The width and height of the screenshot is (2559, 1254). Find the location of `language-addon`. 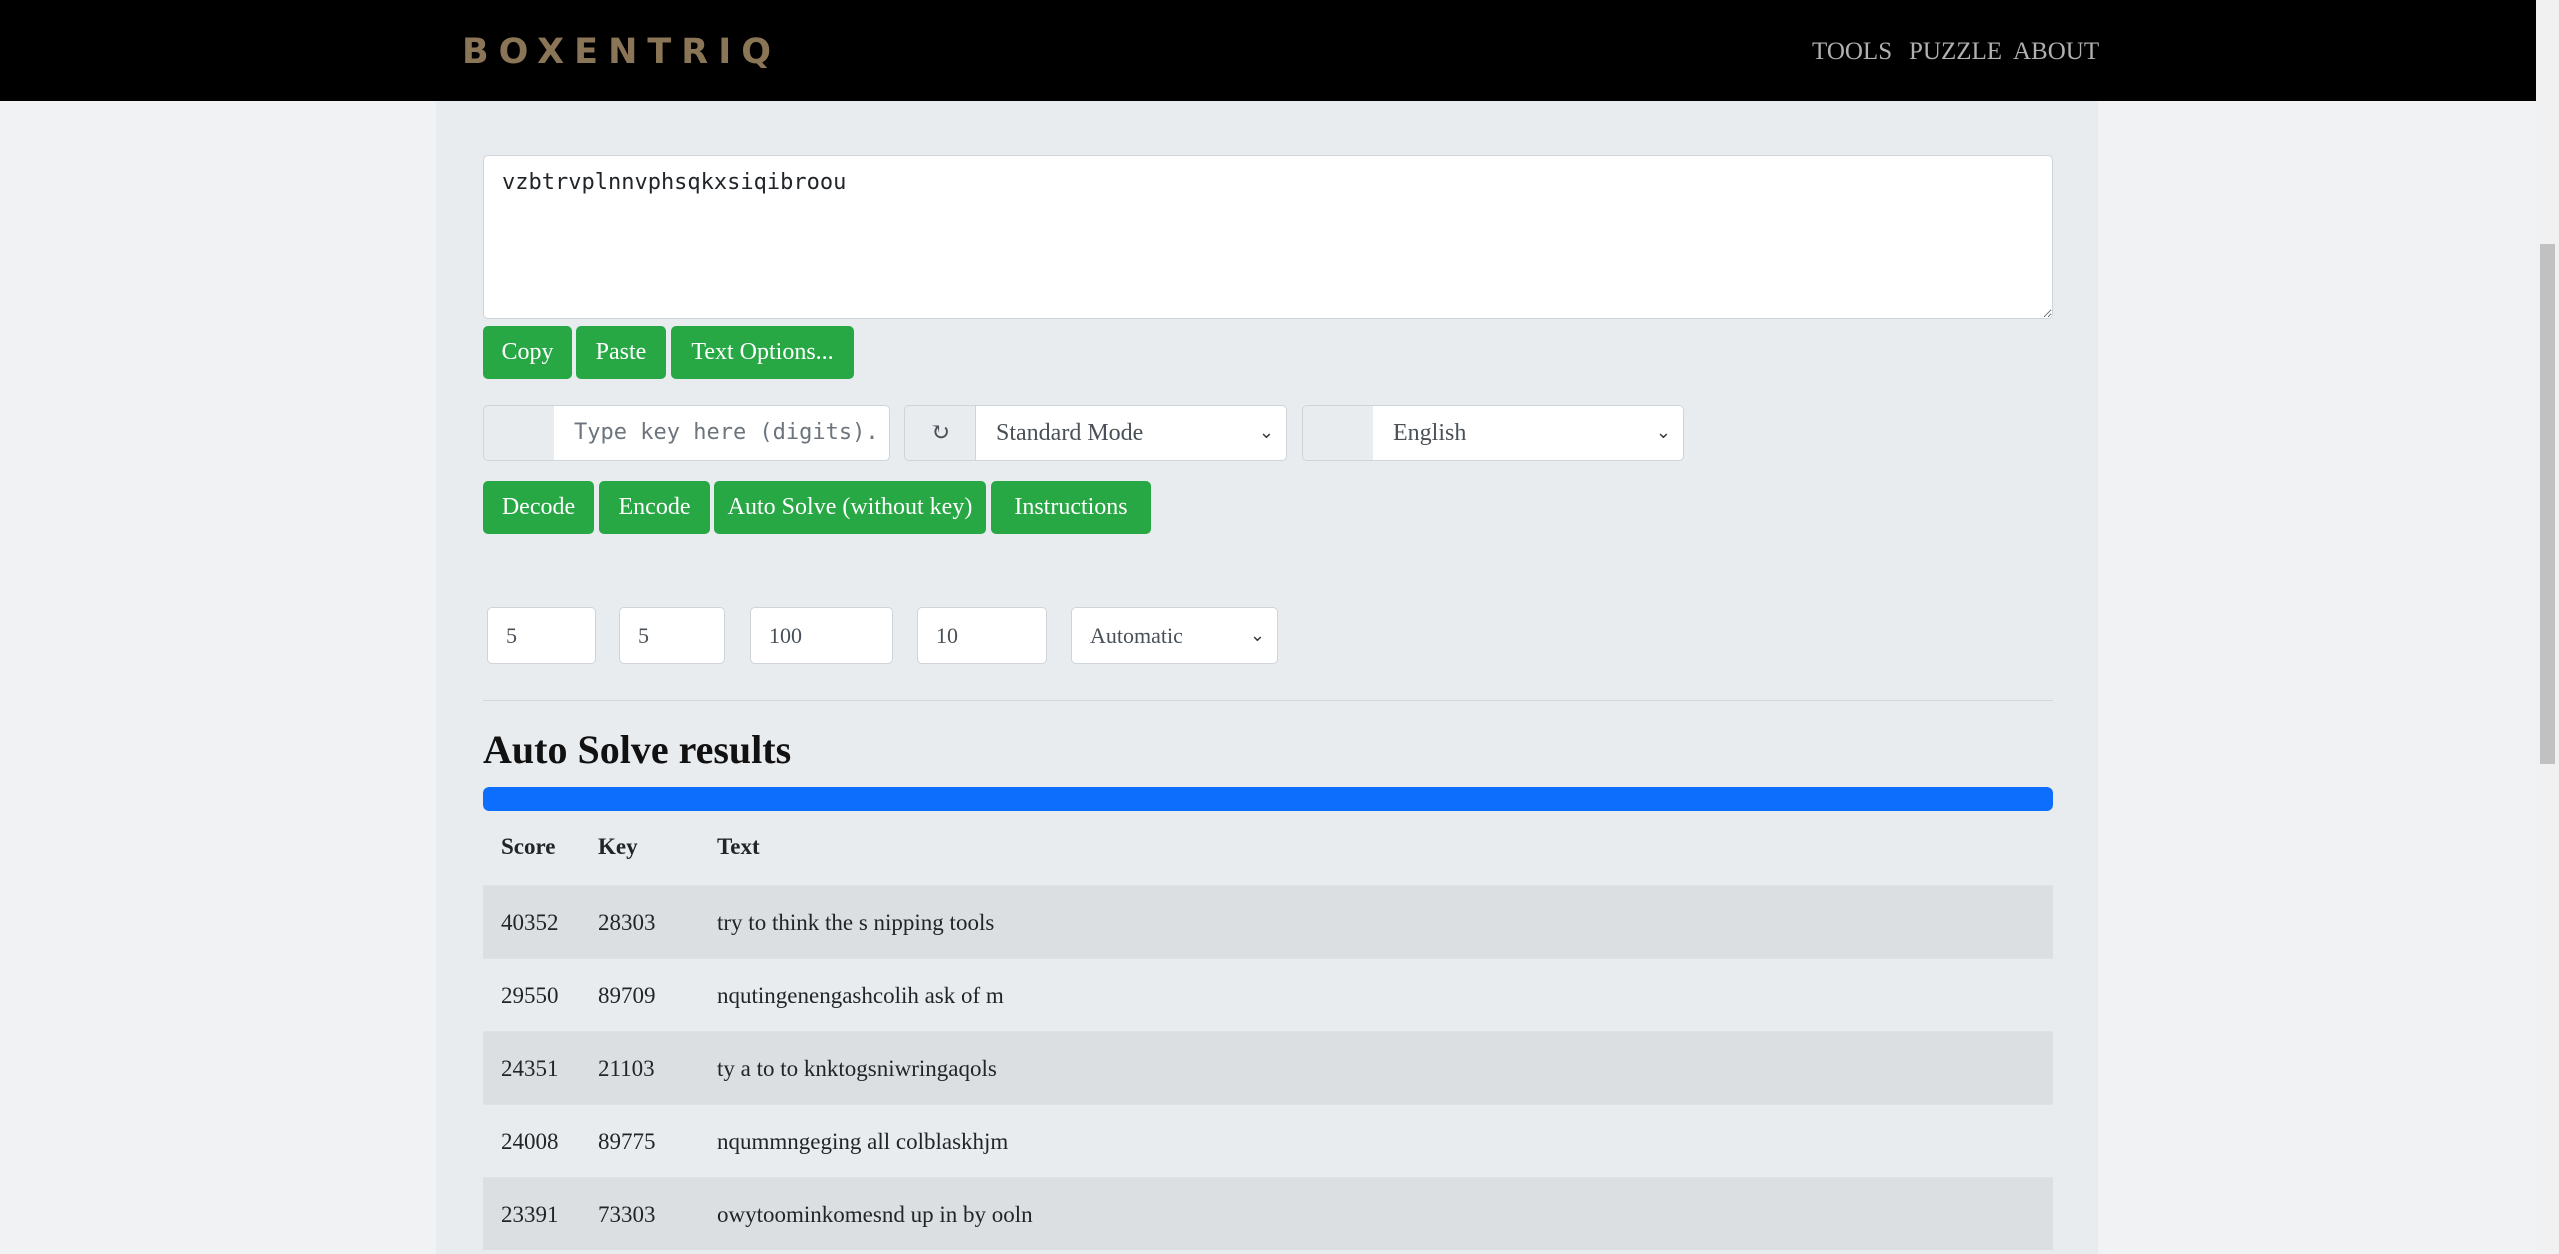

language-addon is located at coordinates (1338, 433).